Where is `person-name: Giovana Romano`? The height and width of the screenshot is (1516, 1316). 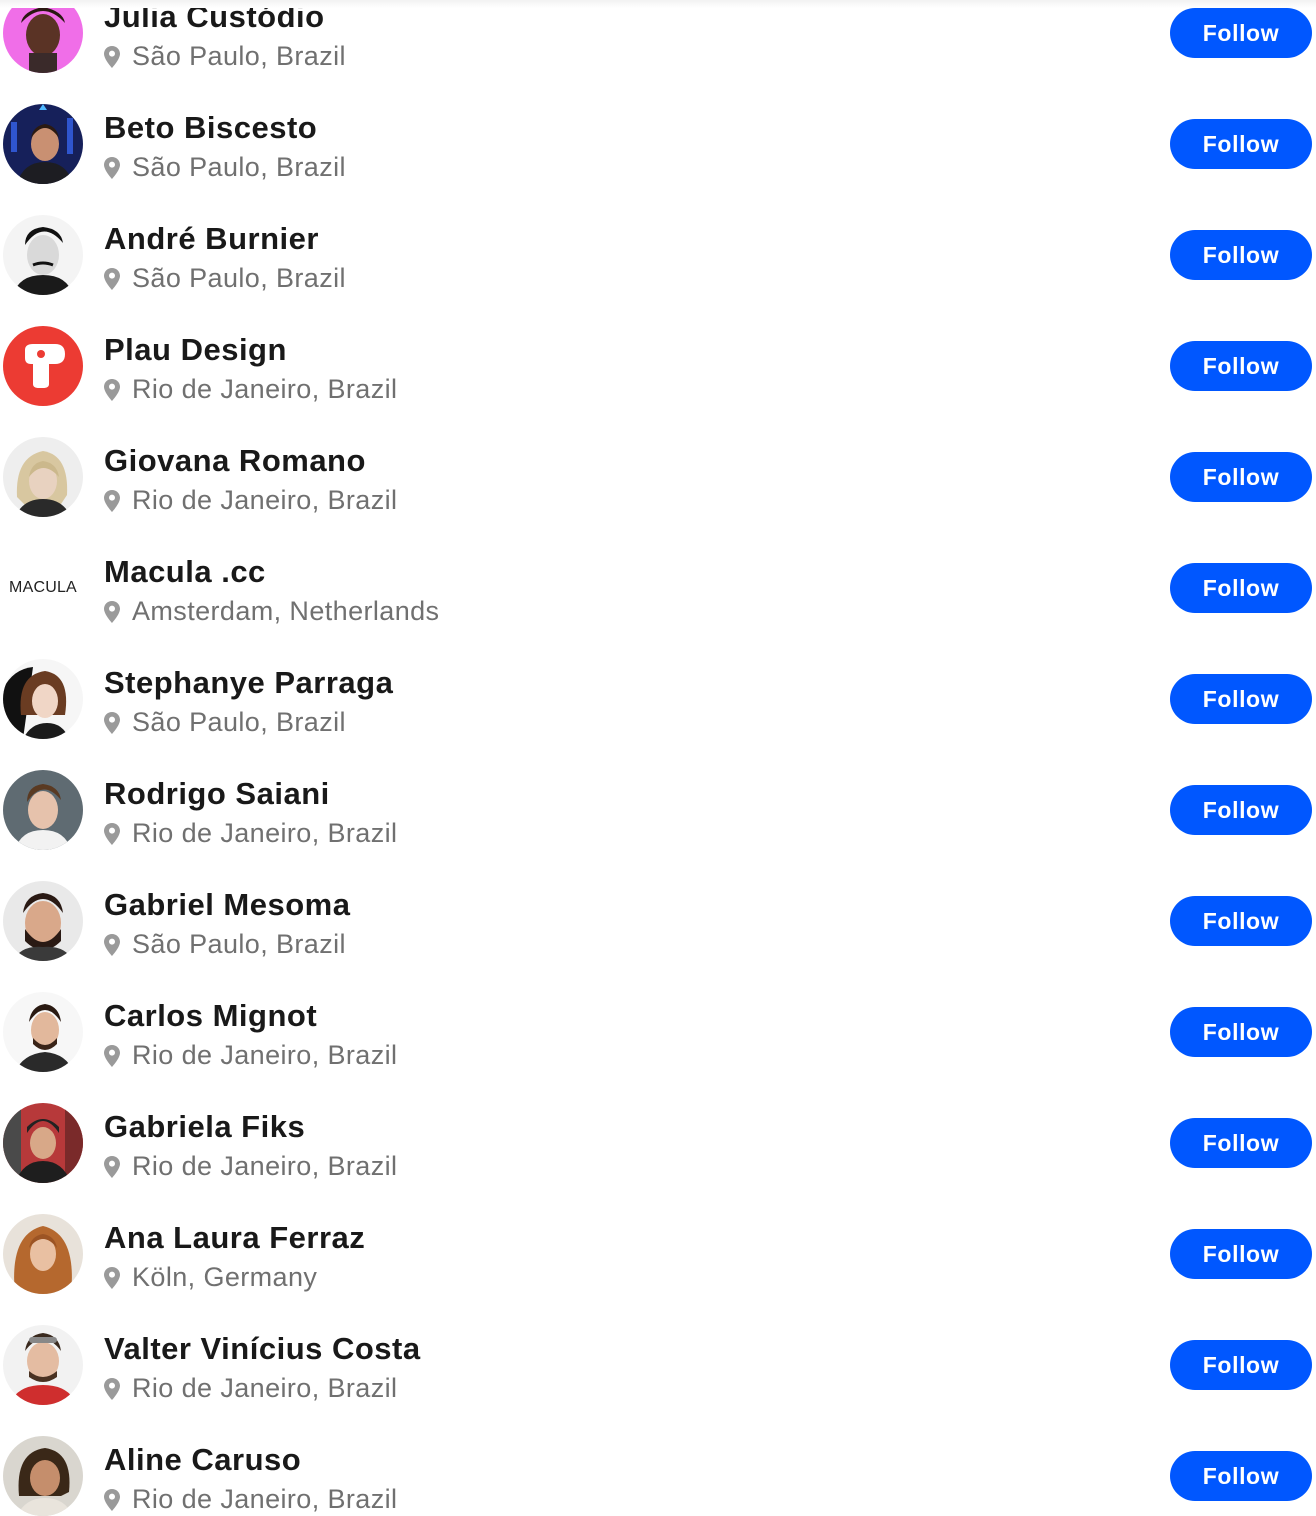
person-name: Giovana Romano is located at coordinates (235, 460).